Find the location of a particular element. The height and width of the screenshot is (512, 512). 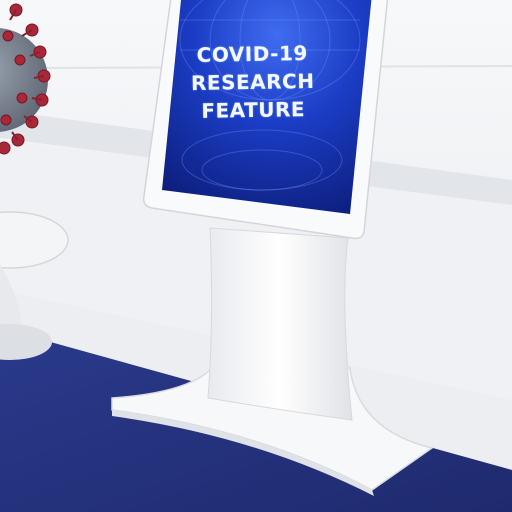

kiosk-headline: COVID-19 RESEARCH FEATURE is located at coordinates (252, 81).